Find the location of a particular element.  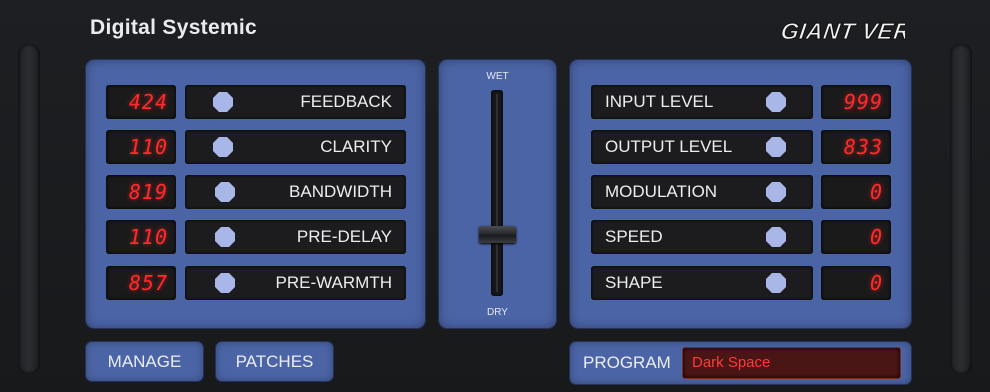

modulation-display: 0 is located at coordinates (856, 192).